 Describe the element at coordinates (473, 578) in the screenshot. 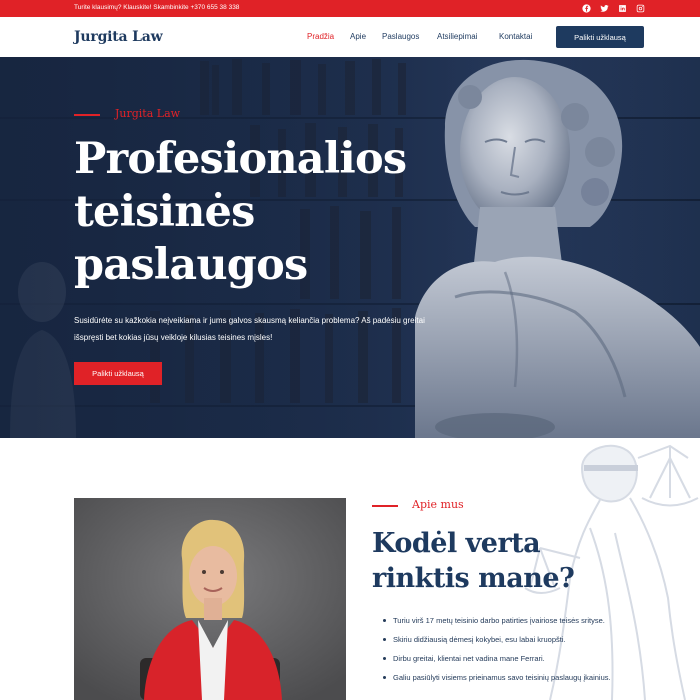

I see `about-title-line: rinktis mane?` at that location.